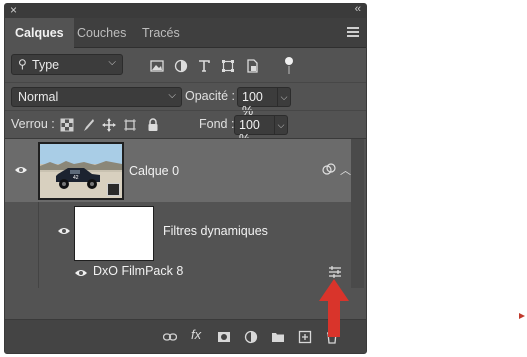 The height and width of the screenshot is (357, 527). I want to click on fill-dropdown: ⌵, so click(281, 125).